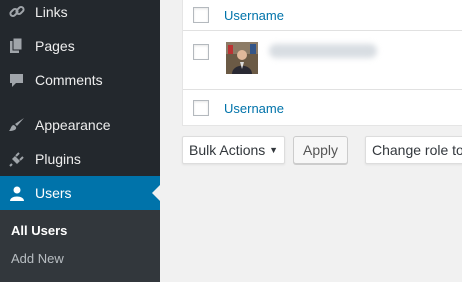  Describe the element at coordinates (80, 46) in the screenshot. I see `sidebar-item-pages: Pages` at that location.